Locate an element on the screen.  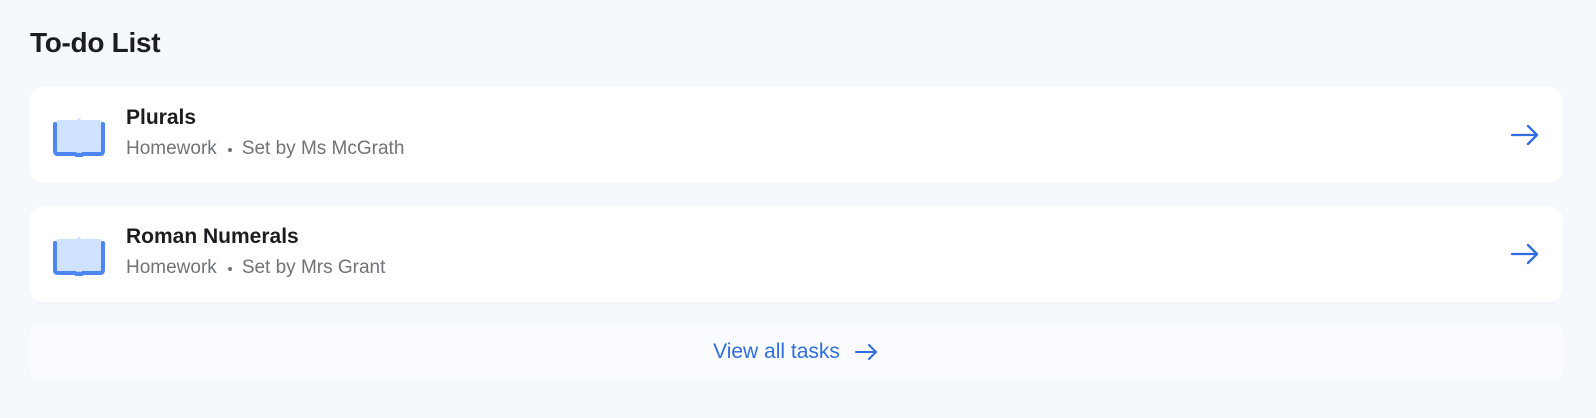
task-meta: Homework Set by Mrs Grant is located at coordinates (255, 268).